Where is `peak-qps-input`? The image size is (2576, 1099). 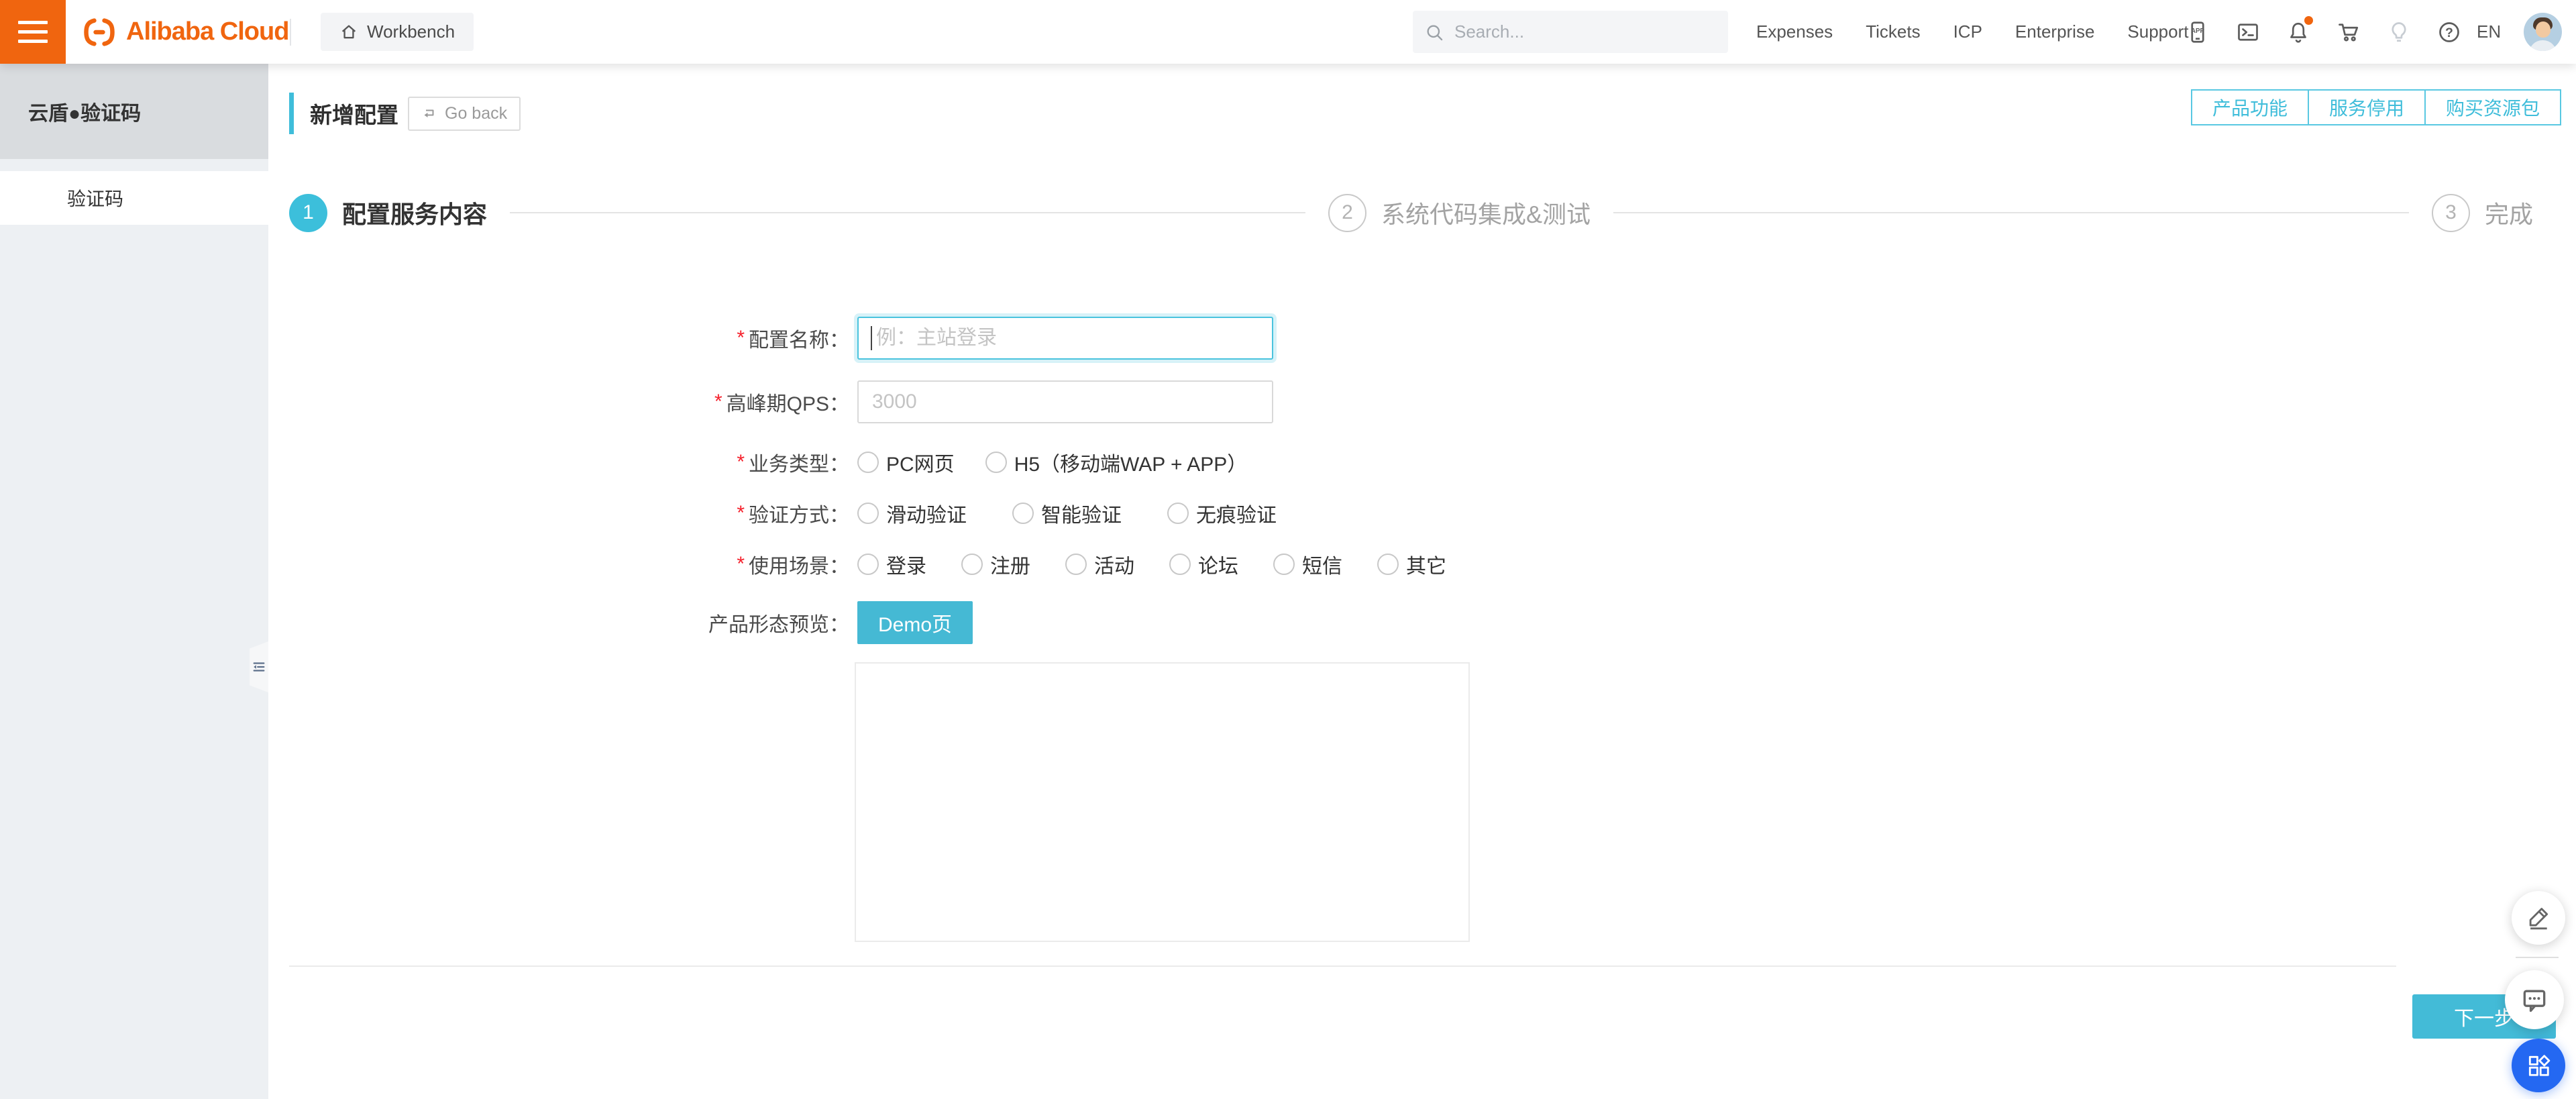 peak-qps-input is located at coordinates (1065, 401).